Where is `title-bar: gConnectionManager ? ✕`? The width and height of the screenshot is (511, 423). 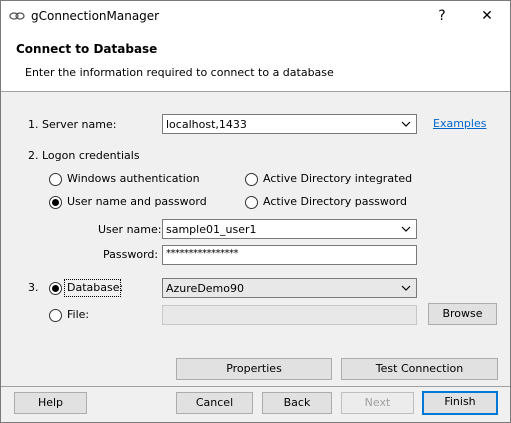
title-bar: gConnectionManager ? ✕ is located at coordinates (255, 16).